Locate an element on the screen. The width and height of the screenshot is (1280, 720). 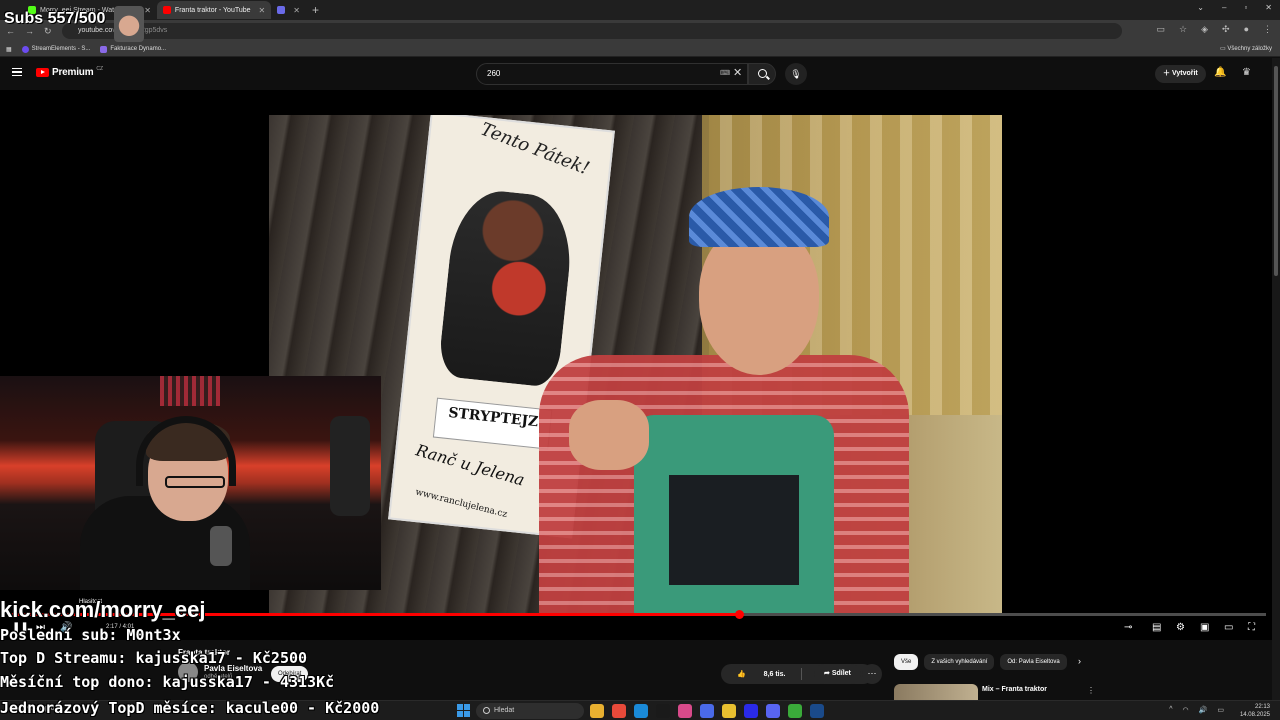
taskbar-apps is located at coordinates (707, 711).